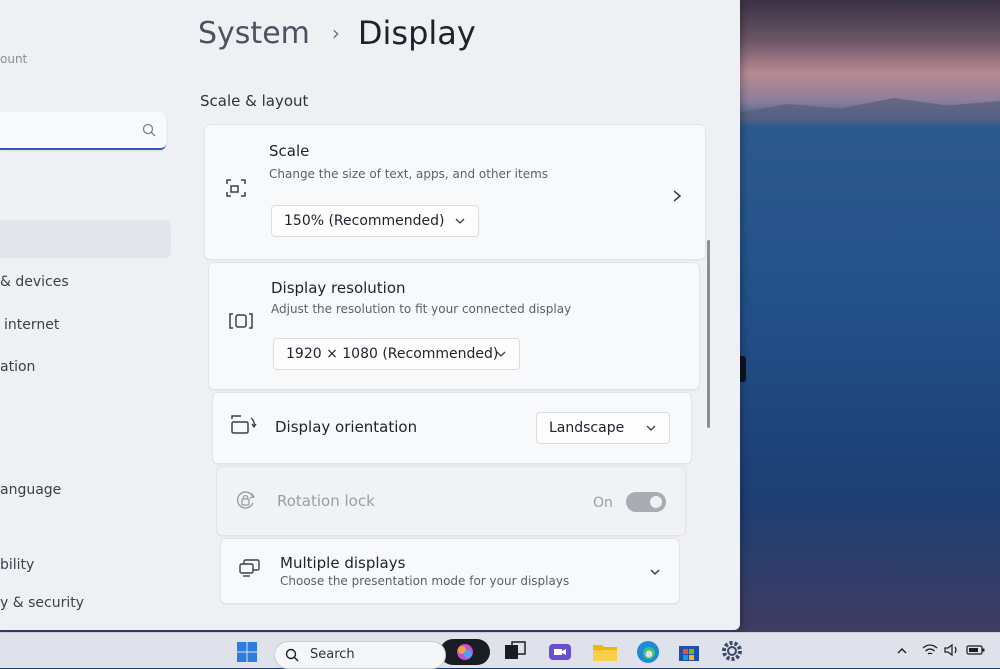 This screenshot has width=1000, height=669. What do you see at coordinates (930, 650) in the screenshot?
I see `wifi-icon` at bounding box center [930, 650].